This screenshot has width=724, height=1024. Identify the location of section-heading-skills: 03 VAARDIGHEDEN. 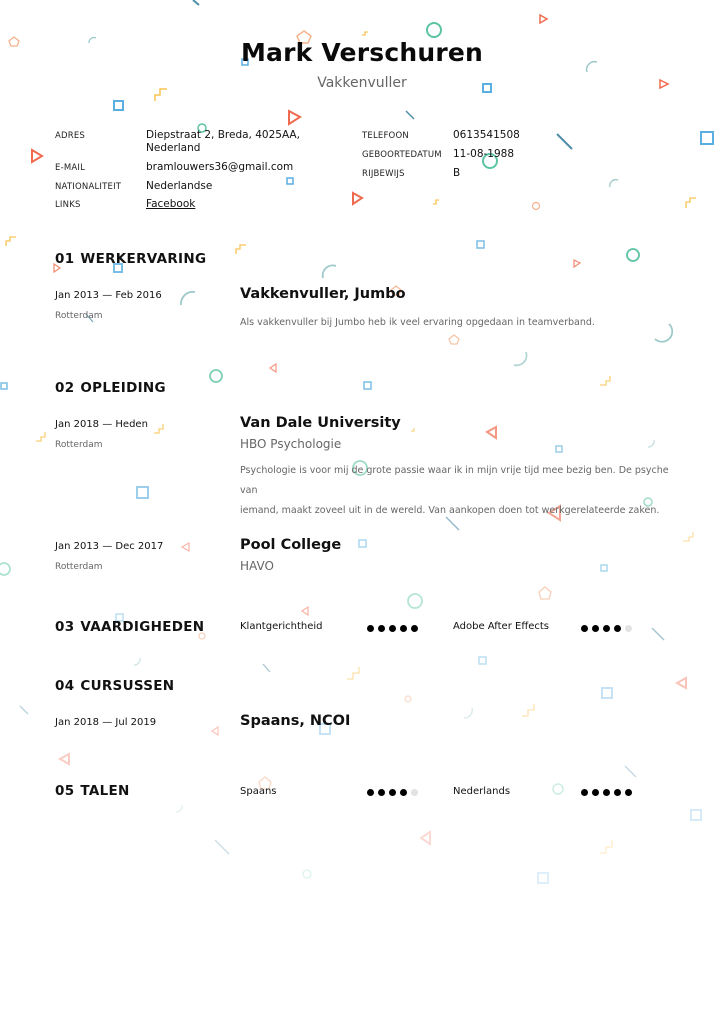
(129, 627).